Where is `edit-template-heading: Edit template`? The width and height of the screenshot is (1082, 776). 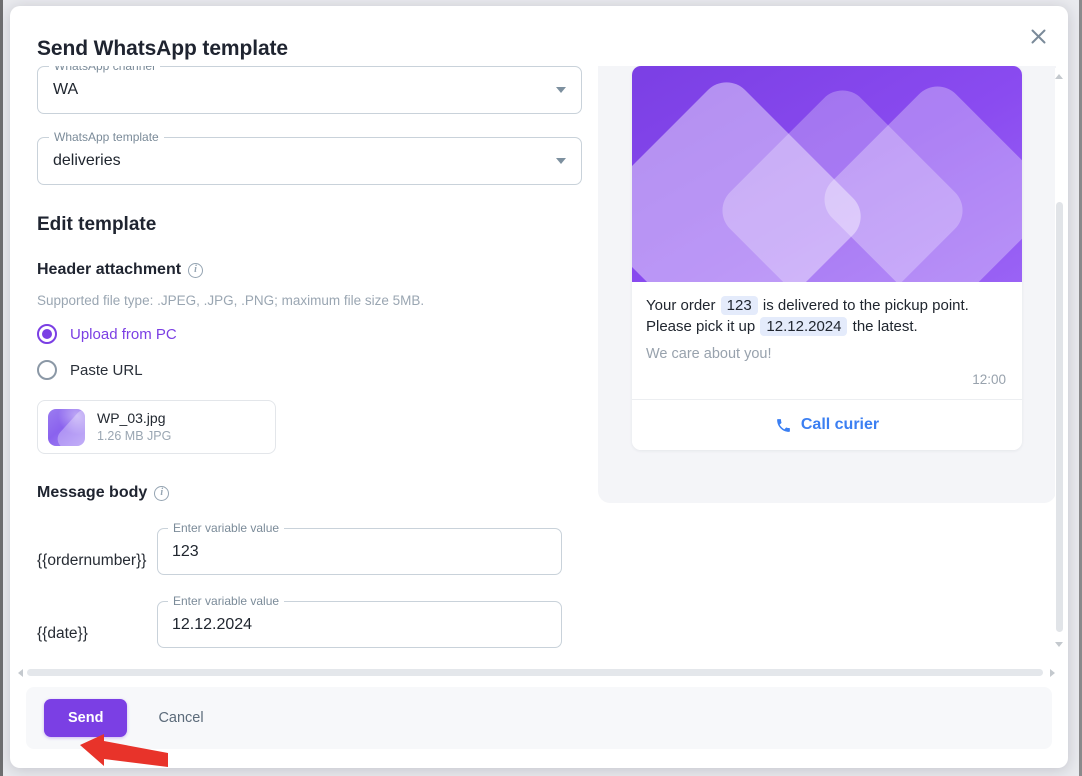
edit-template-heading: Edit template is located at coordinates (97, 224).